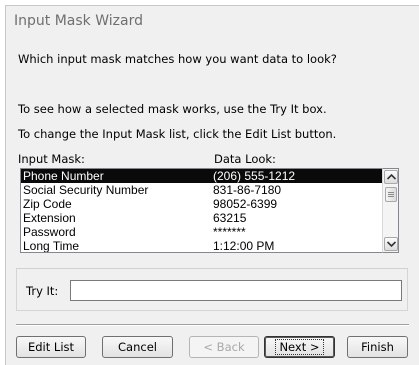 This screenshot has width=419, height=365. What do you see at coordinates (230, 218) in the screenshot?
I see `mask-data-look: 63215` at bounding box center [230, 218].